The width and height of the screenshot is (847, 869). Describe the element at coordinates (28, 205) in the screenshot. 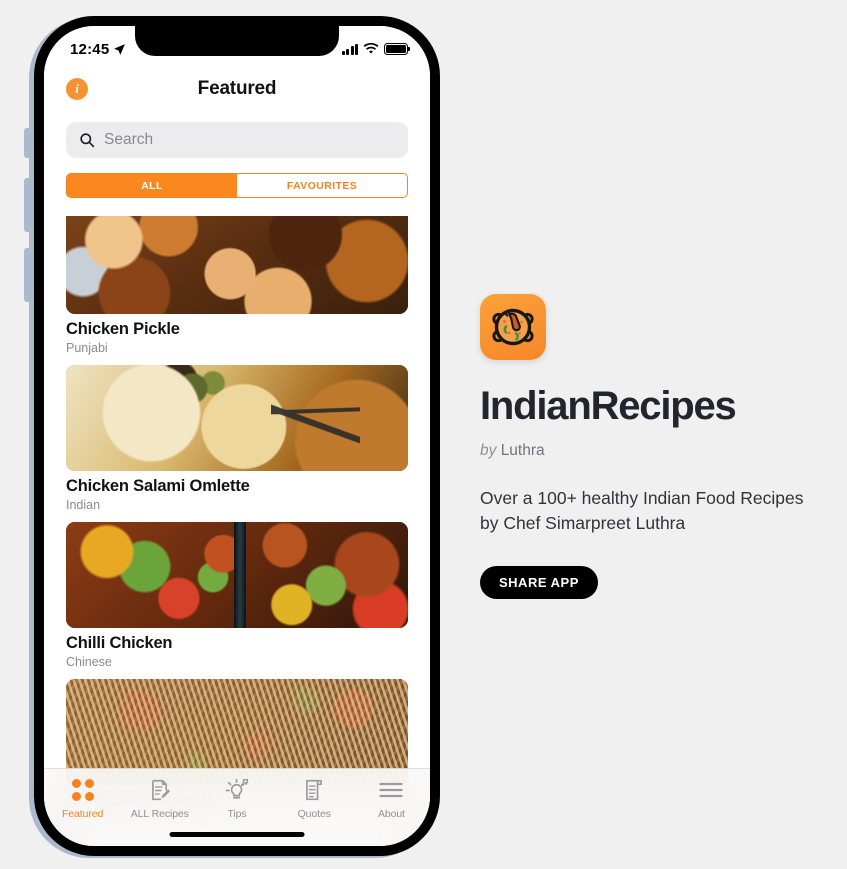

I see `phone-volume-up-button` at that location.